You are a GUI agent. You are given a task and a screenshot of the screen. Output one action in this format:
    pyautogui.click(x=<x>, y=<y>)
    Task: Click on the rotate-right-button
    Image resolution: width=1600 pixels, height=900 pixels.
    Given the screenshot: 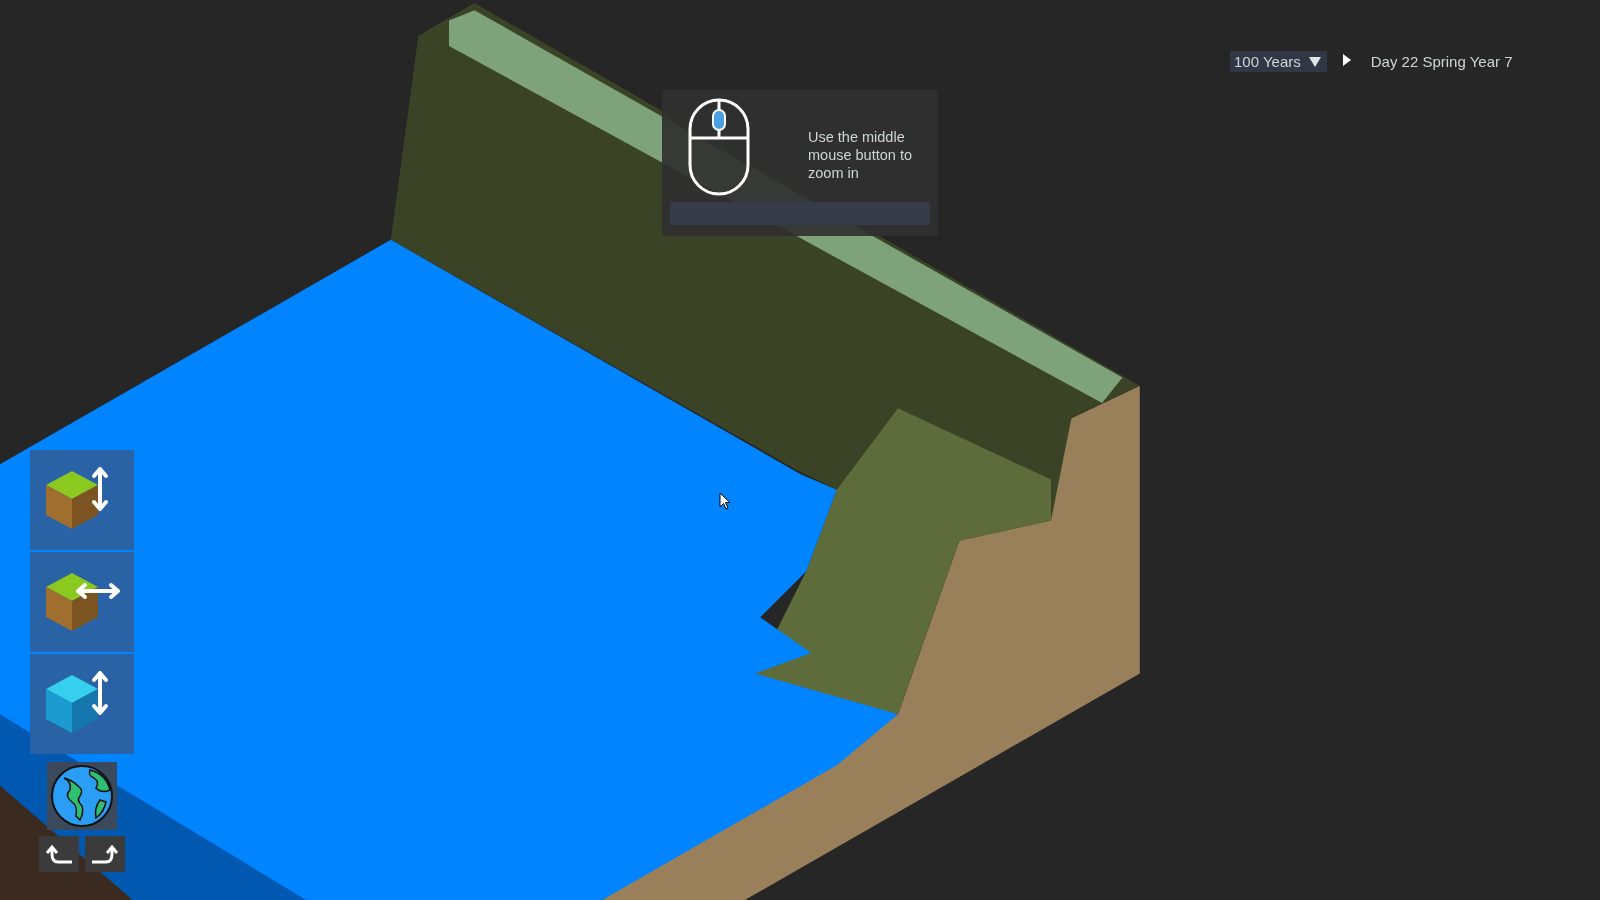 What is the action you would take?
    pyautogui.click(x=105, y=854)
    